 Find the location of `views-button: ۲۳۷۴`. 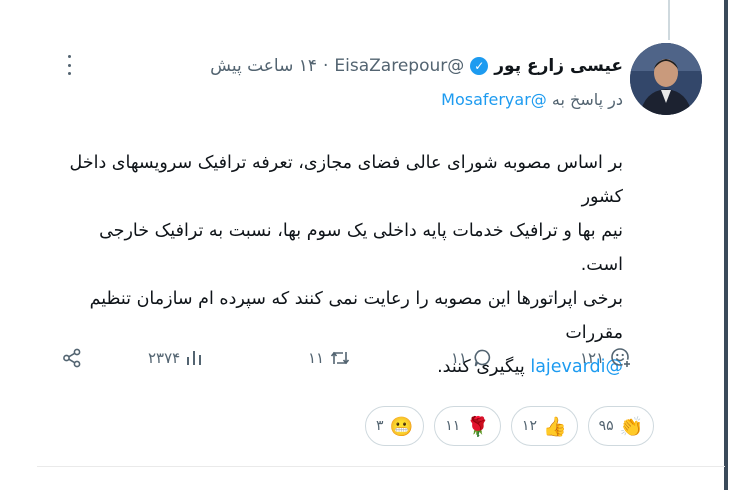

views-button: ۲۳۷۴ is located at coordinates (175, 358).